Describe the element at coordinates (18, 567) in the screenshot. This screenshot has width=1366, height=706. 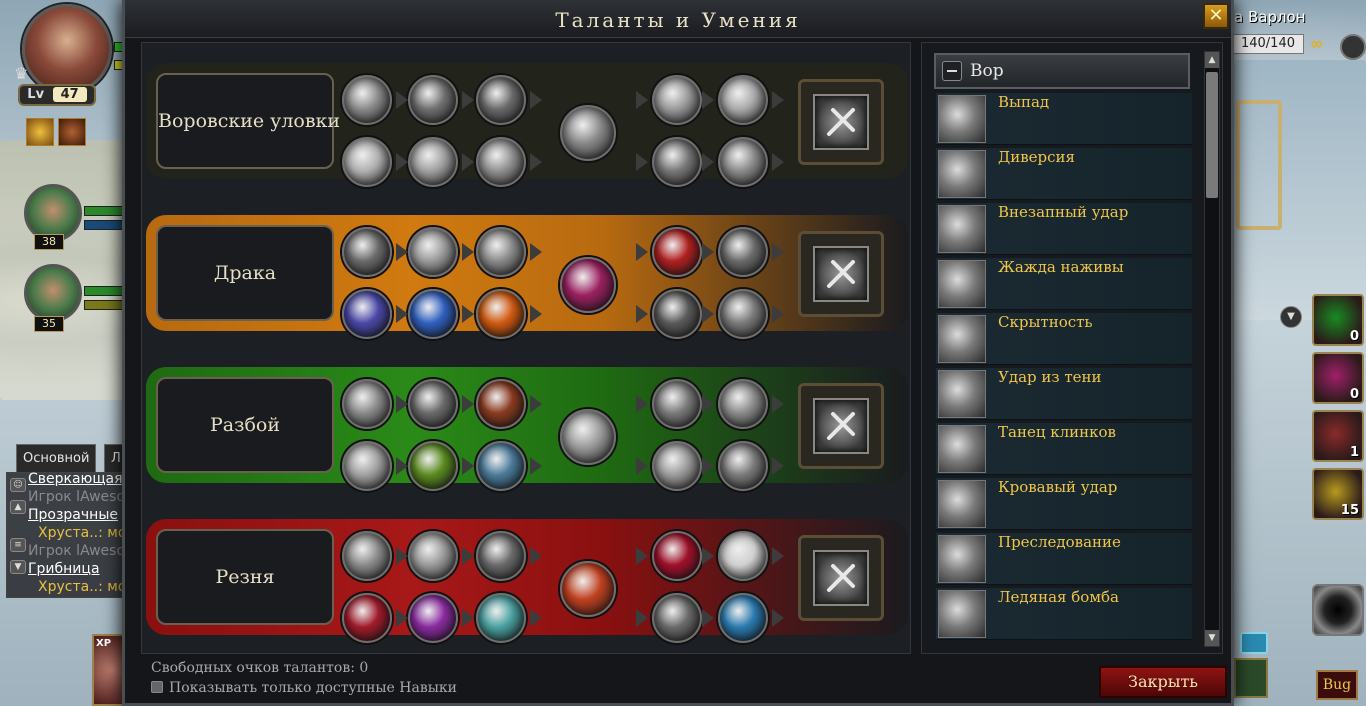
I see `chat-scroll-down-icon: ▼` at that location.